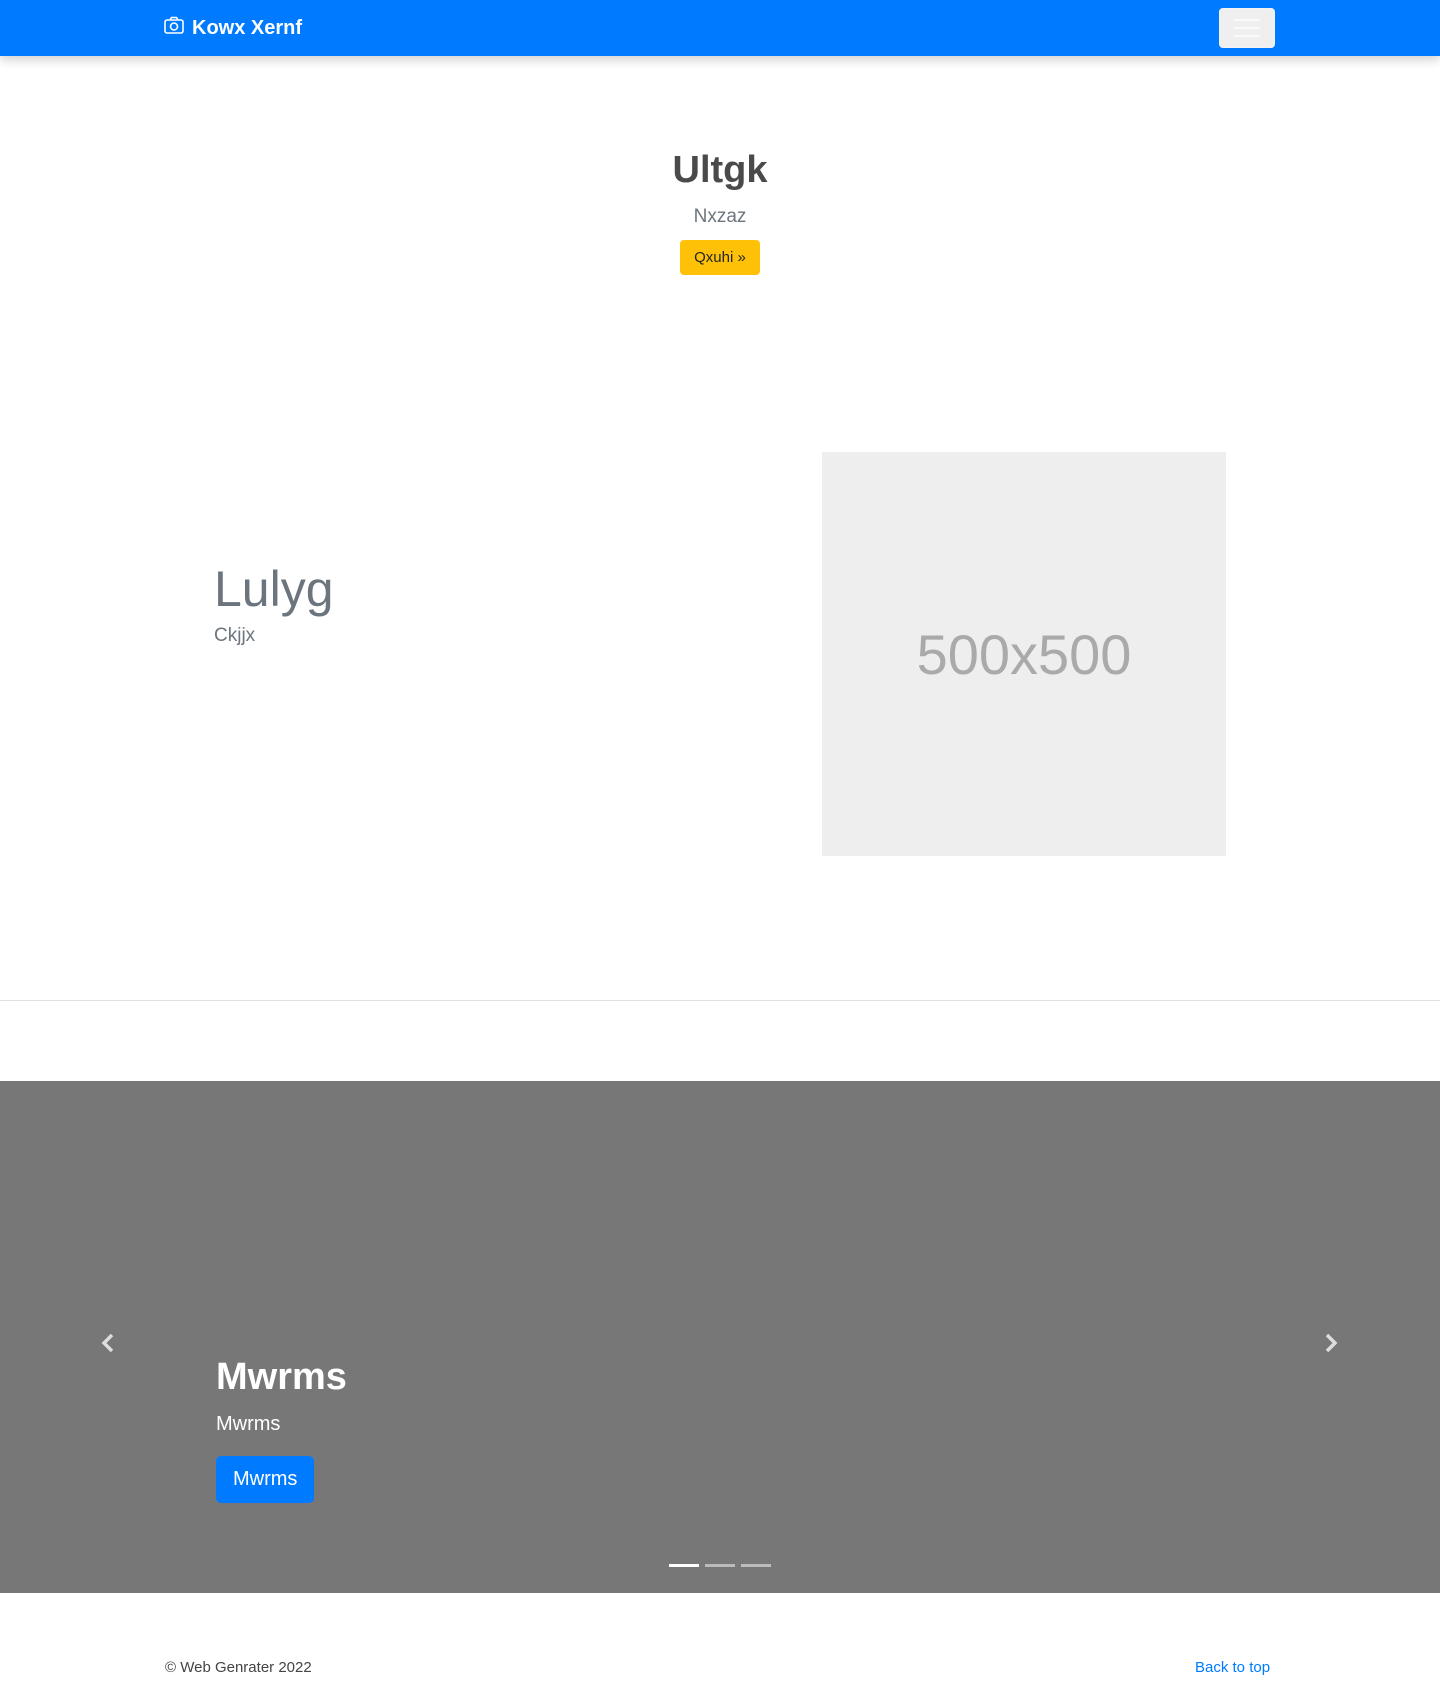 The width and height of the screenshot is (1440, 1681). I want to click on carousel-next-button, so click(1331, 1343).